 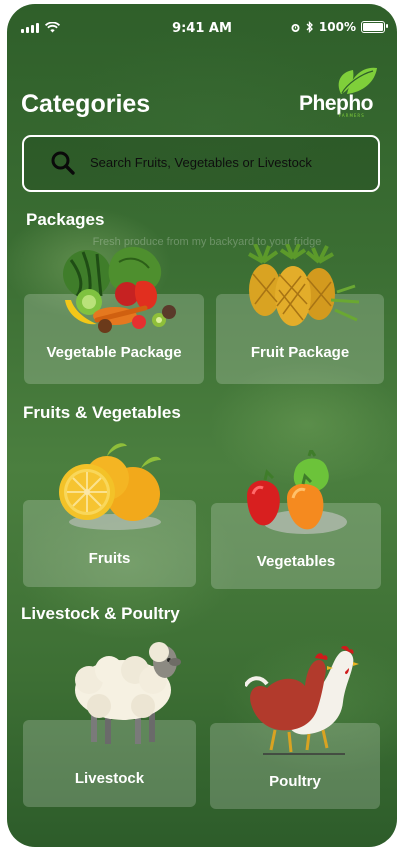 I want to click on category-label: Vegetables, so click(x=296, y=561).